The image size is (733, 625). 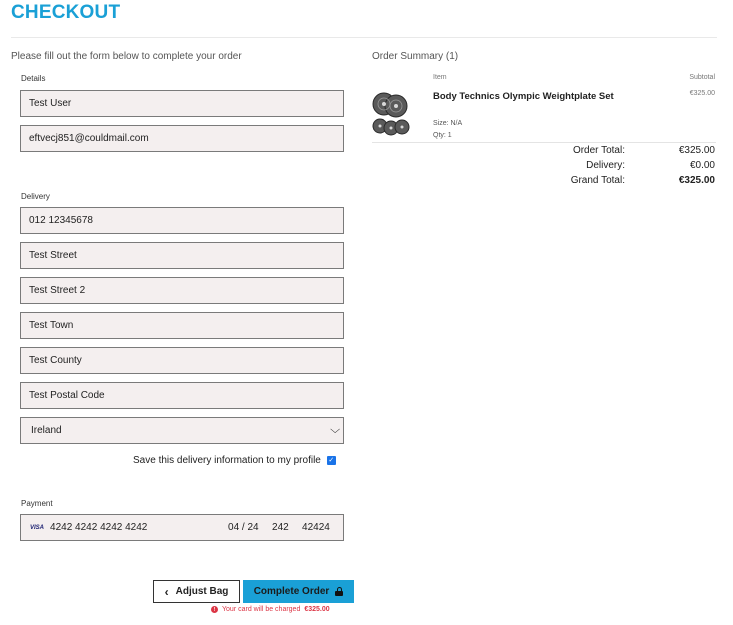 I want to click on county-value: Test County, so click(x=55, y=360).